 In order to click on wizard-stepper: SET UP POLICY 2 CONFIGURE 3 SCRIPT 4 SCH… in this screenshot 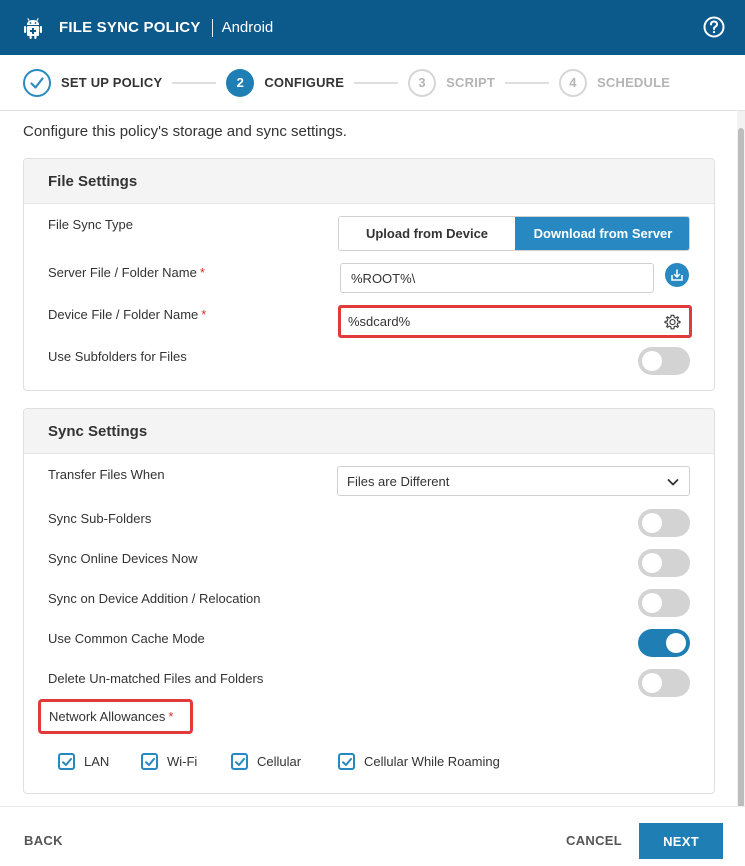, I will do `click(372, 83)`.